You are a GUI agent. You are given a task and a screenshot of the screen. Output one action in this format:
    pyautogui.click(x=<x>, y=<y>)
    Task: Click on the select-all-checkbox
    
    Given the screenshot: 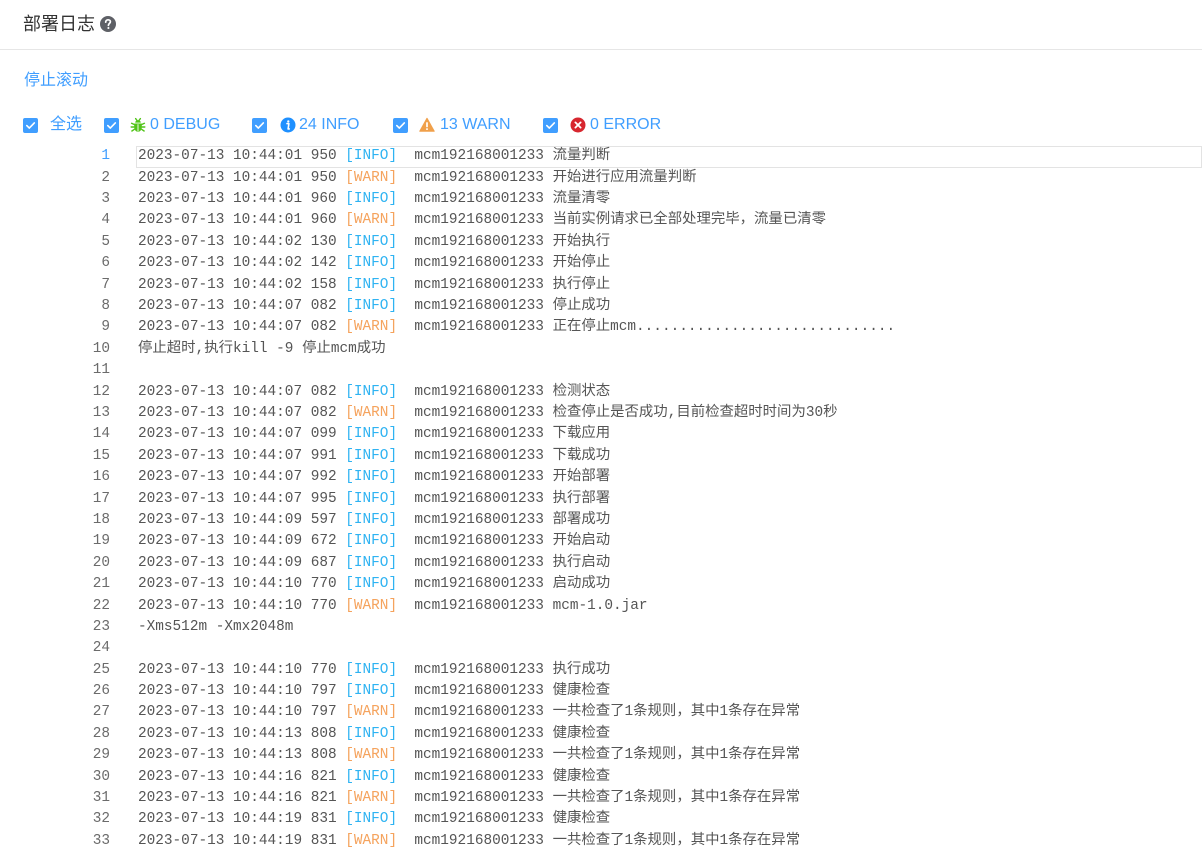 What is the action you would take?
    pyautogui.click(x=30, y=125)
    